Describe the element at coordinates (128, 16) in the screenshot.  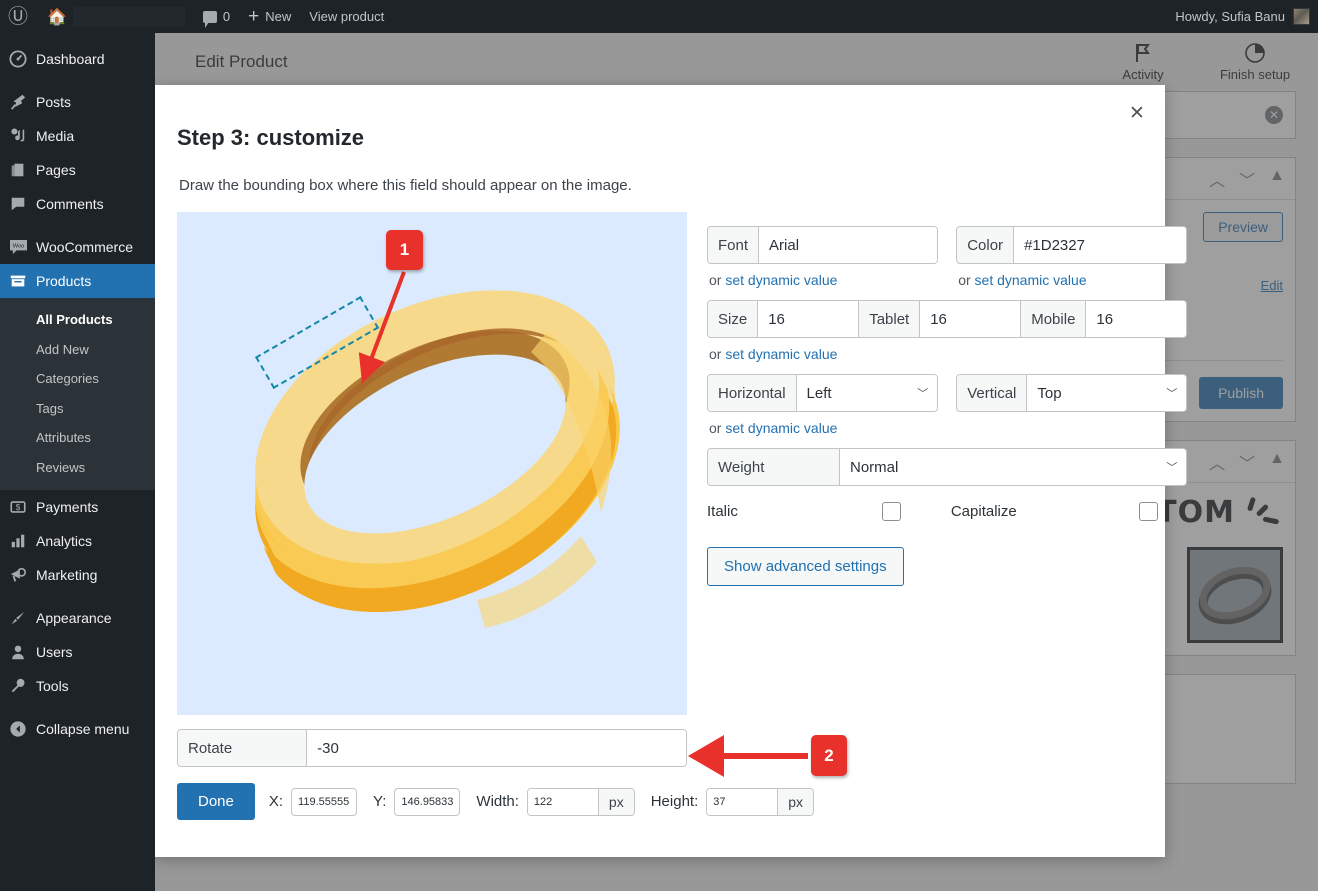
I see `site-name-redacted` at that location.